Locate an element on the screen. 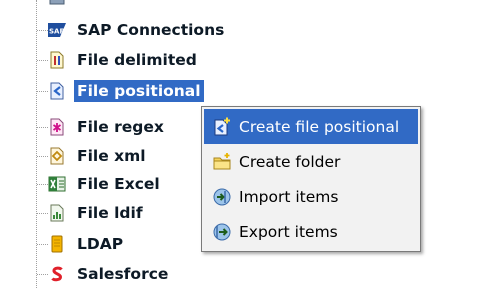 This screenshot has height=288, width=496. tree-item-label: File delimited is located at coordinates (137, 60).